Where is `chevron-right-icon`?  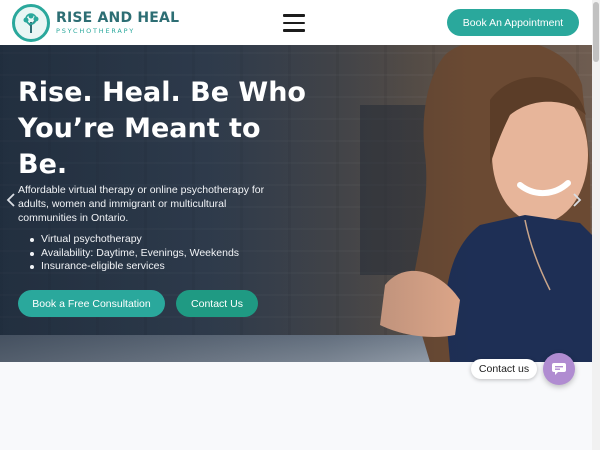
chevron-right-icon is located at coordinates (577, 200).